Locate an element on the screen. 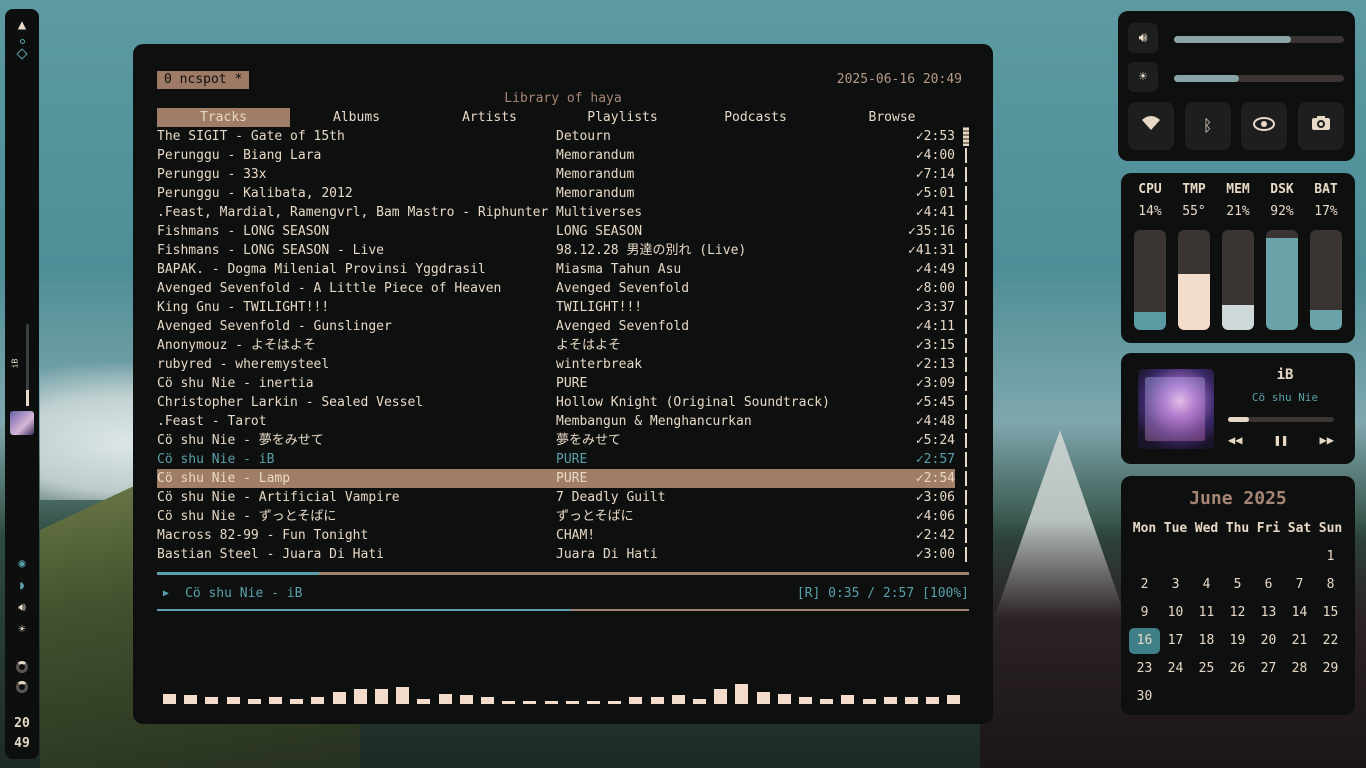 The image size is (1366, 768). track-row: King Gnu - TWILIGHT!!! TWILIGHT!!! ✓3:37 is located at coordinates (563, 307).